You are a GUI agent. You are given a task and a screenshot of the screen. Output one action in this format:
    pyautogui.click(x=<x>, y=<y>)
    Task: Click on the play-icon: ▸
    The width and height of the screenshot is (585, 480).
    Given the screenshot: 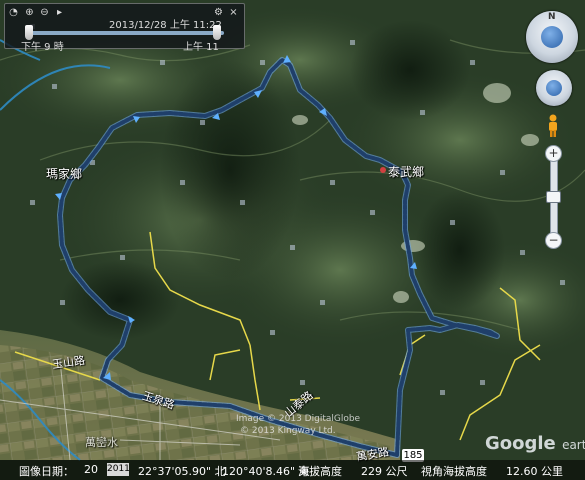 What is the action you would take?
    pyautogui.click(x=59, y=12)
    